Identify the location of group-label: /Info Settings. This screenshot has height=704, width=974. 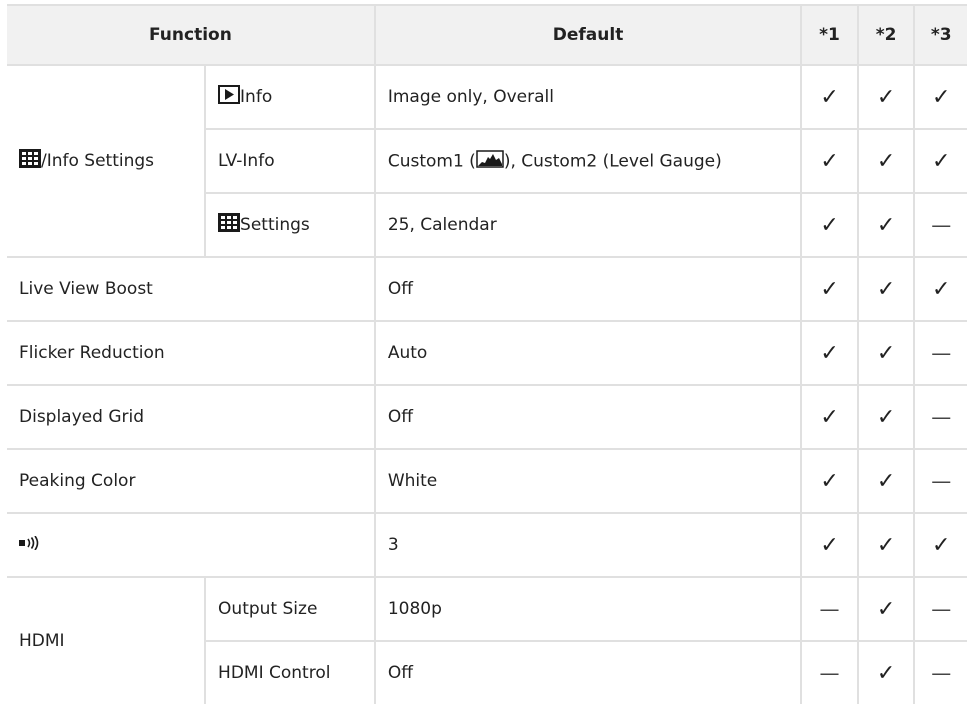
(98, 161).